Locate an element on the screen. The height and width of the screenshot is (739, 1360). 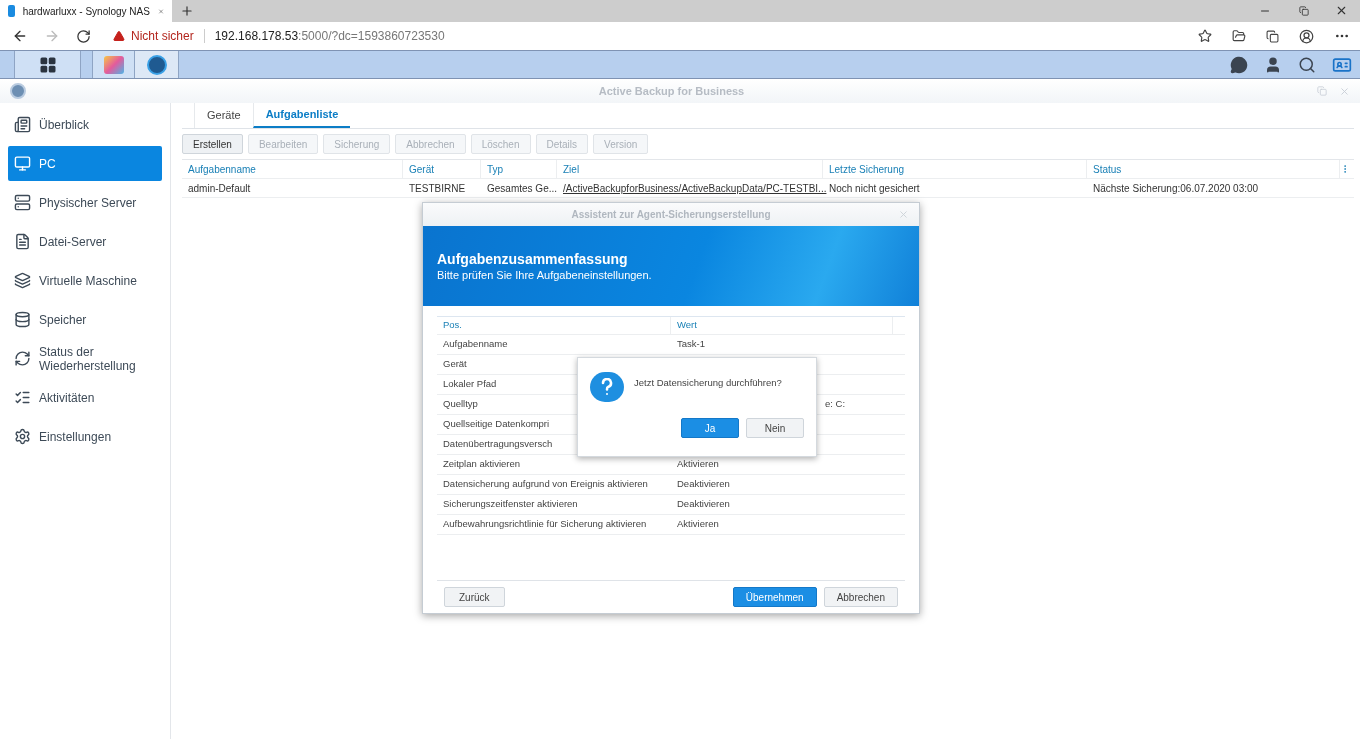
sidebar-item: Physischer Server is located at coordinates (85, 202).